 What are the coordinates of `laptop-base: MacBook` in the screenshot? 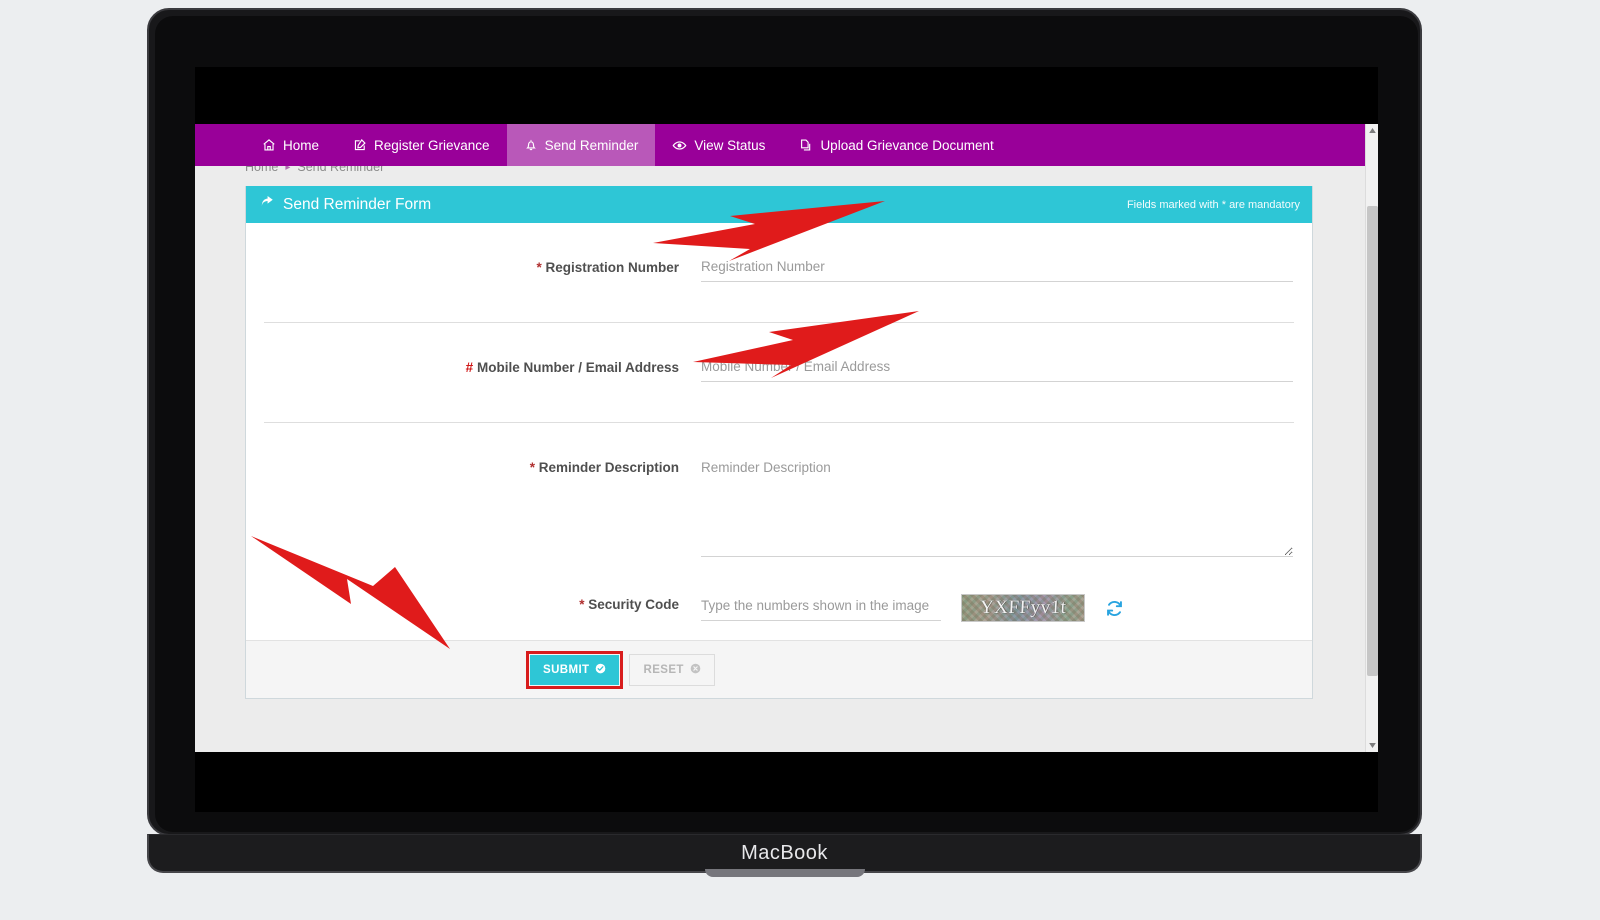 It's located at (784, 855).